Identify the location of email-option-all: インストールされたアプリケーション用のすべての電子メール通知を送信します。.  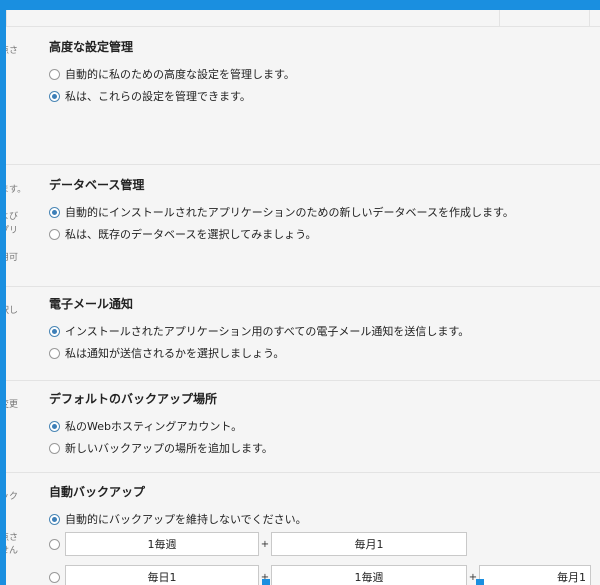
(259, 331).